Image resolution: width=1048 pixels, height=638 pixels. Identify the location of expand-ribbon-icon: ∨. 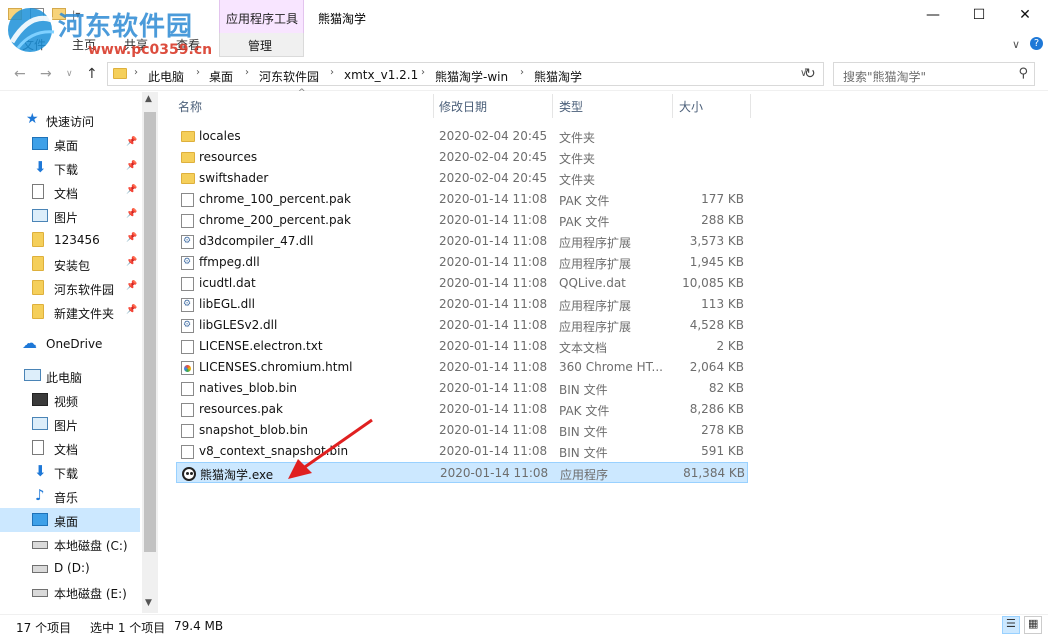
(1016, 44).